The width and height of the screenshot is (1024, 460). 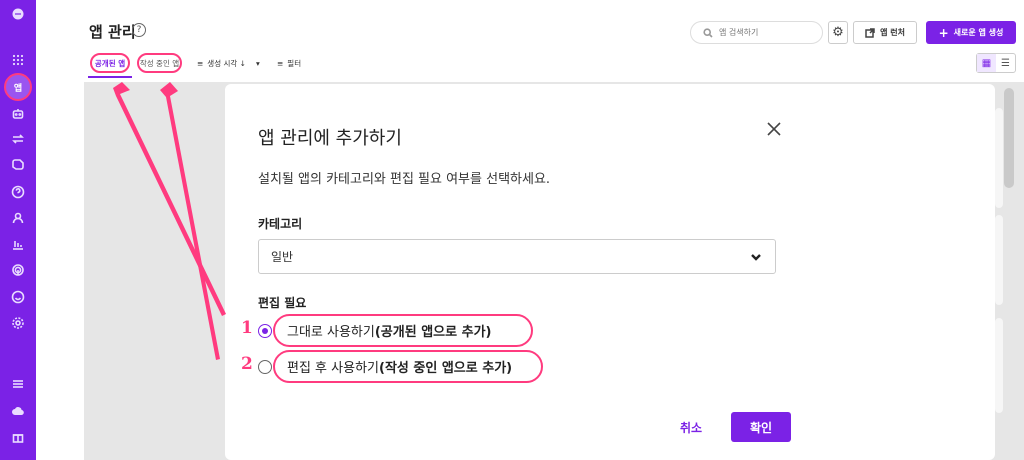 I want to click on bar-chart-icon, so click(x=18, y=244).